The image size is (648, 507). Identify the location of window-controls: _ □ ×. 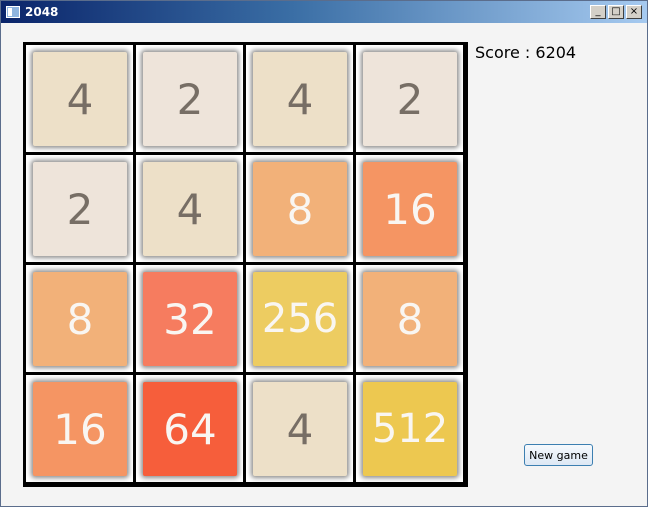
(616, 12).